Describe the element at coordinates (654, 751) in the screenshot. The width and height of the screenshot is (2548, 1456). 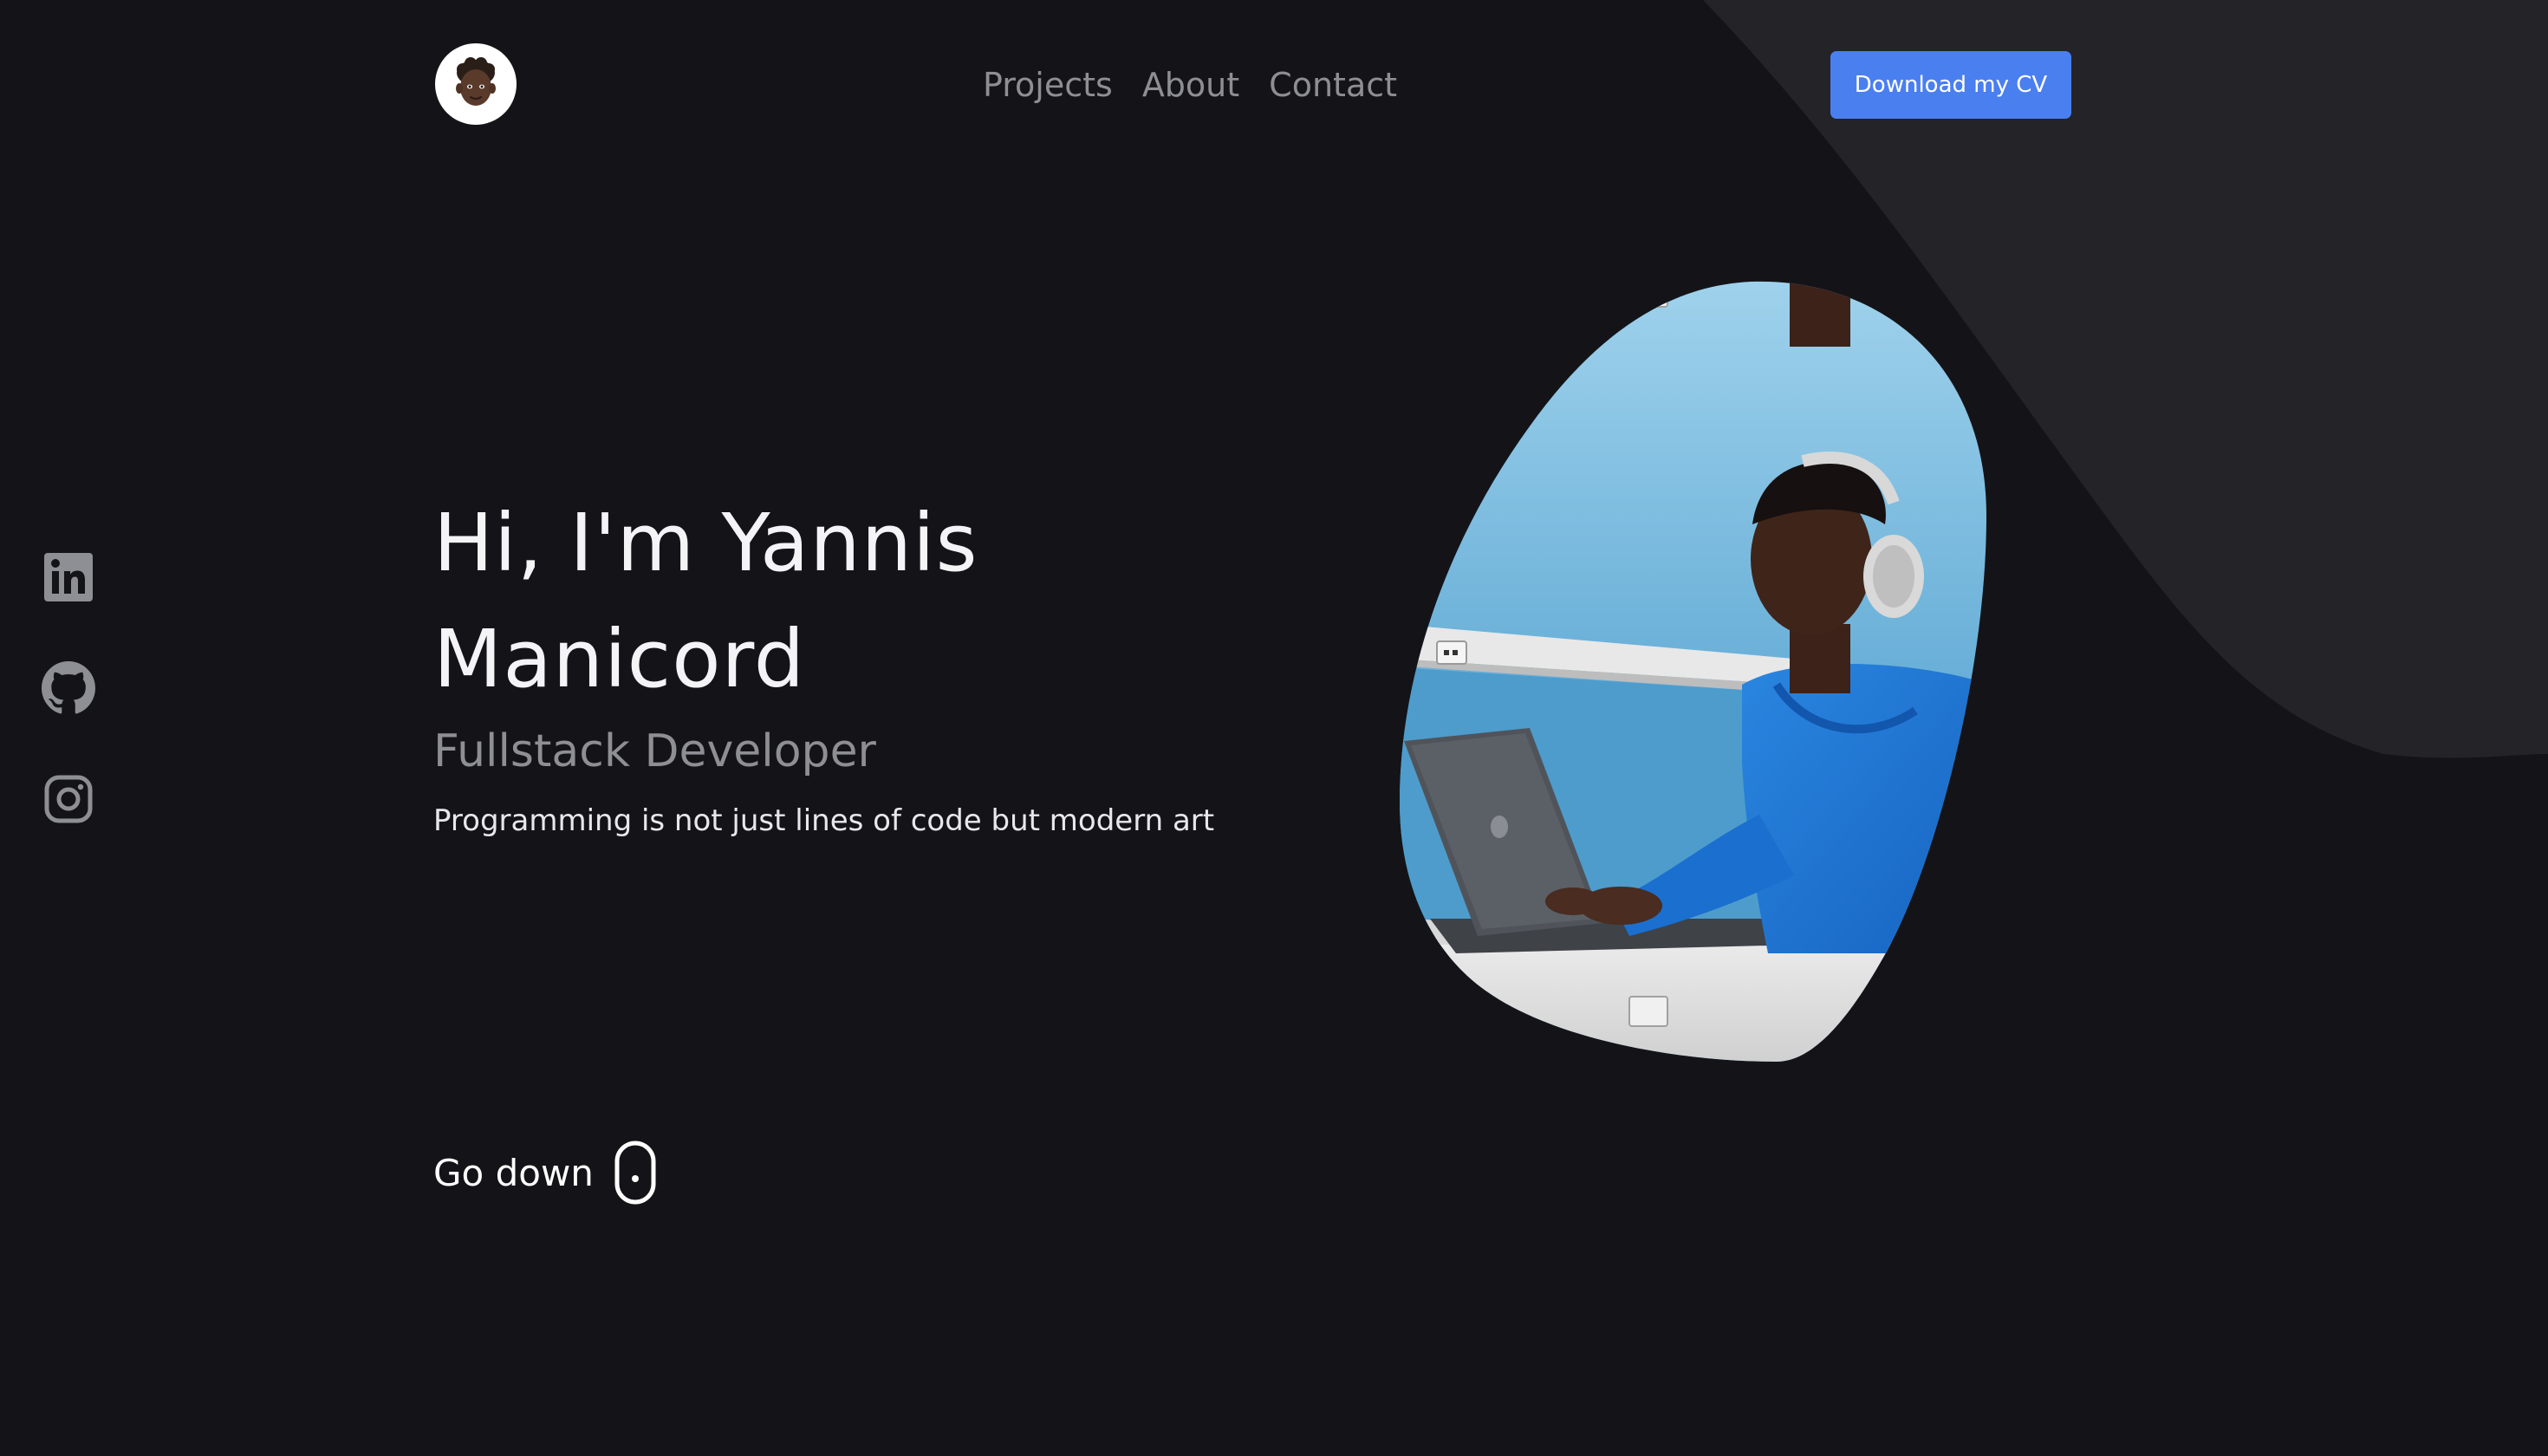
I see `hero-role: Fullstack Developer` at that location.